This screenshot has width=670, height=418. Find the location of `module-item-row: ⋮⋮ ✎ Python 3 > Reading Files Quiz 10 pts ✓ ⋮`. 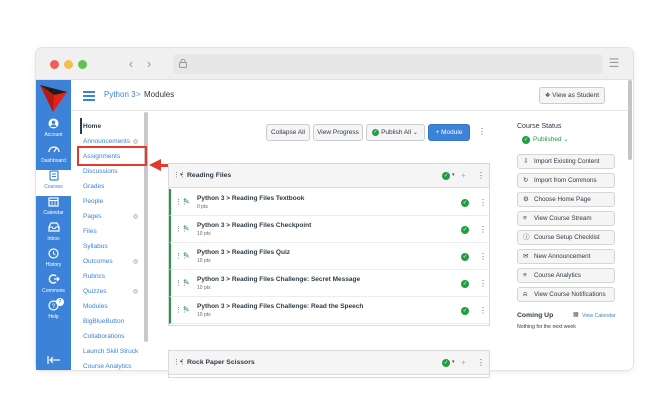

module-item-row: ⋮⋮ ✎ Python 3 > Reading Files Quiz 10 pts ✓ ⋮ is located at coordinates (329, 256).